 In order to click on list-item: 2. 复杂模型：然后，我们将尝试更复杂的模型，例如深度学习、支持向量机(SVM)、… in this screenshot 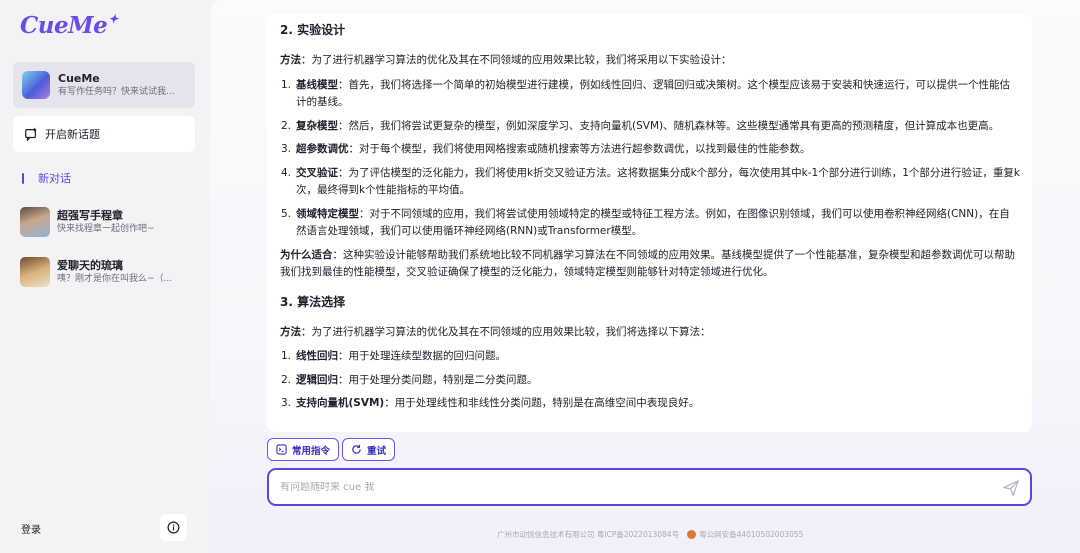, I will do `click(650, 127)`.